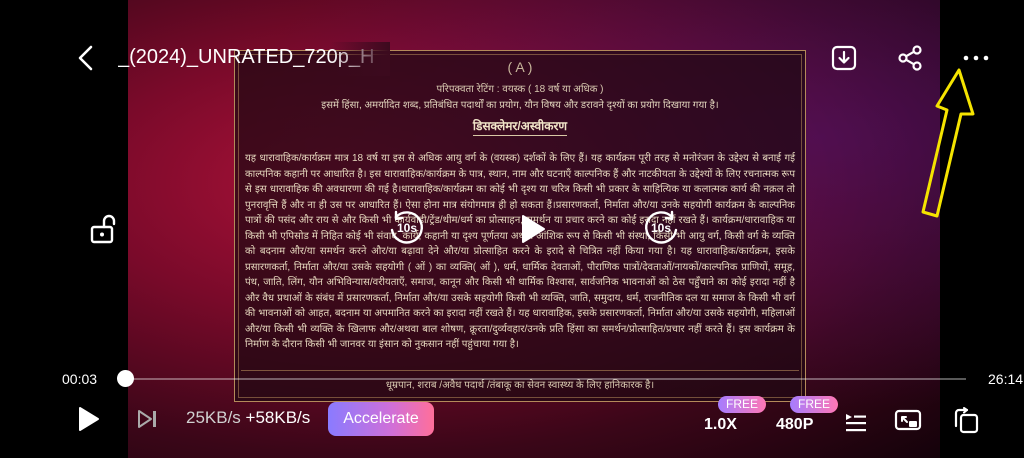  I want to click on play-icon, so click(89, 419).